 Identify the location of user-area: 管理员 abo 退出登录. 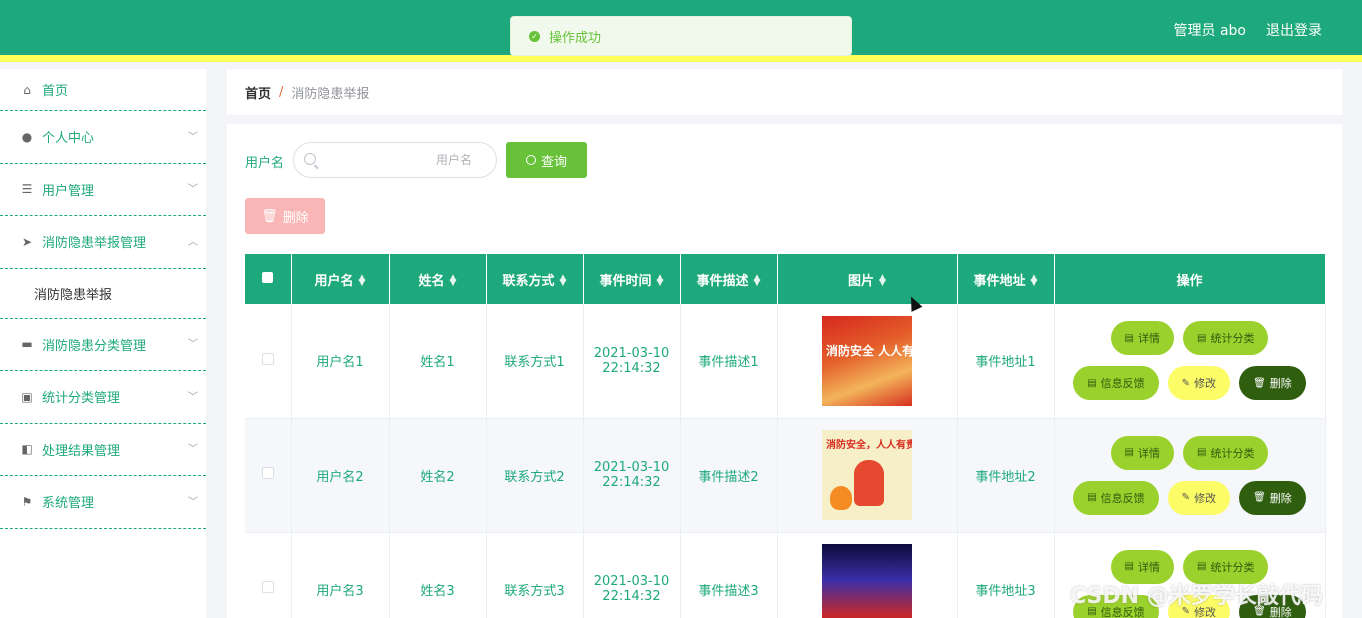
(1248, 30).